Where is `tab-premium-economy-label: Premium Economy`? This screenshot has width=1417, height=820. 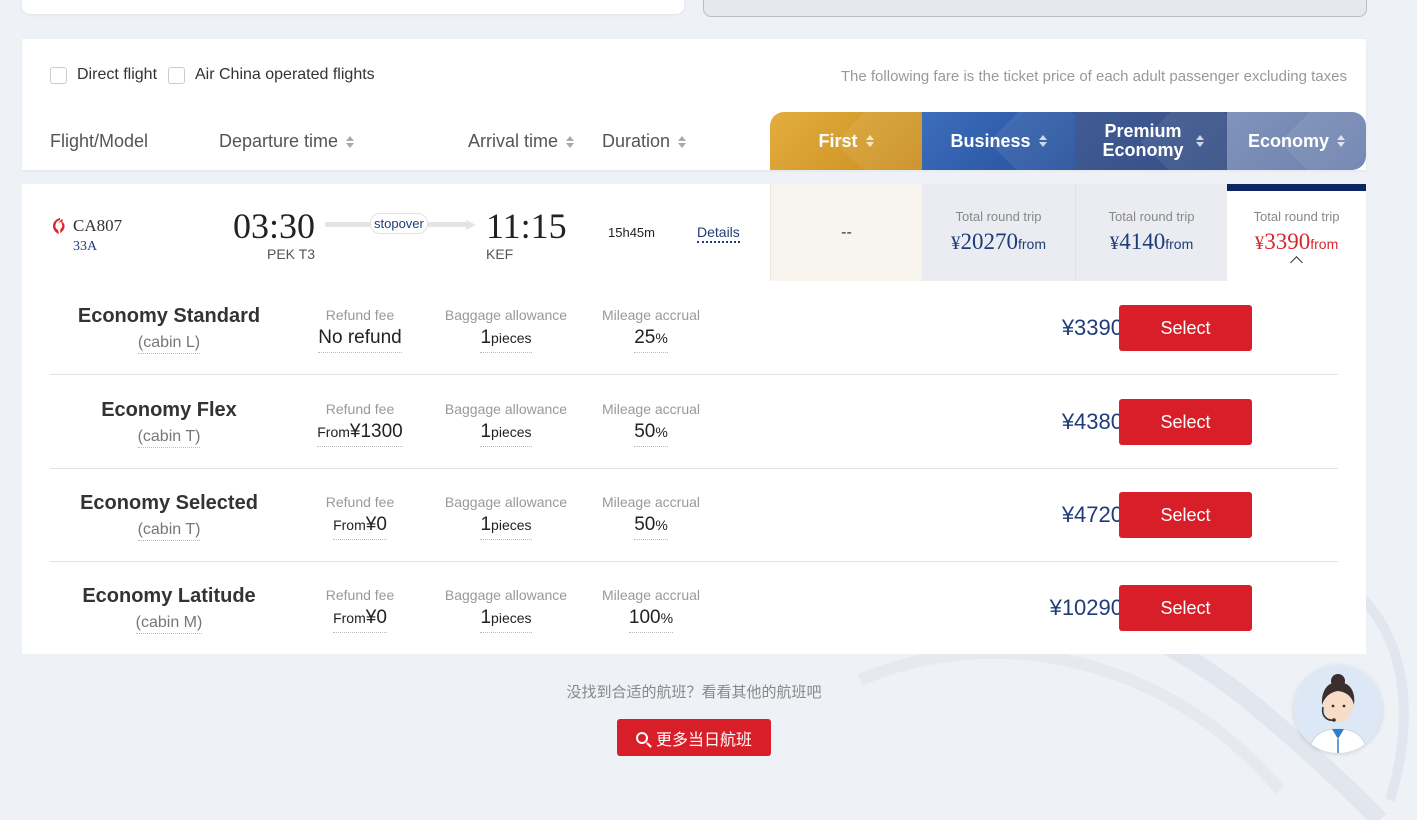
tab-premium-economy-label: Premium Economy is located at coordinates (1143, 140).